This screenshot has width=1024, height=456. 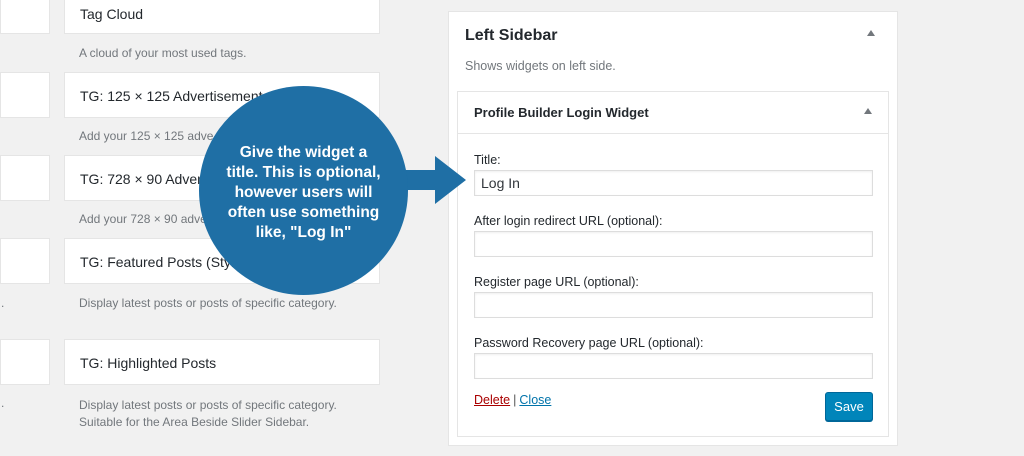 I want to click on sidebar-title: Left Sidebar, so click(x=511, y=36).